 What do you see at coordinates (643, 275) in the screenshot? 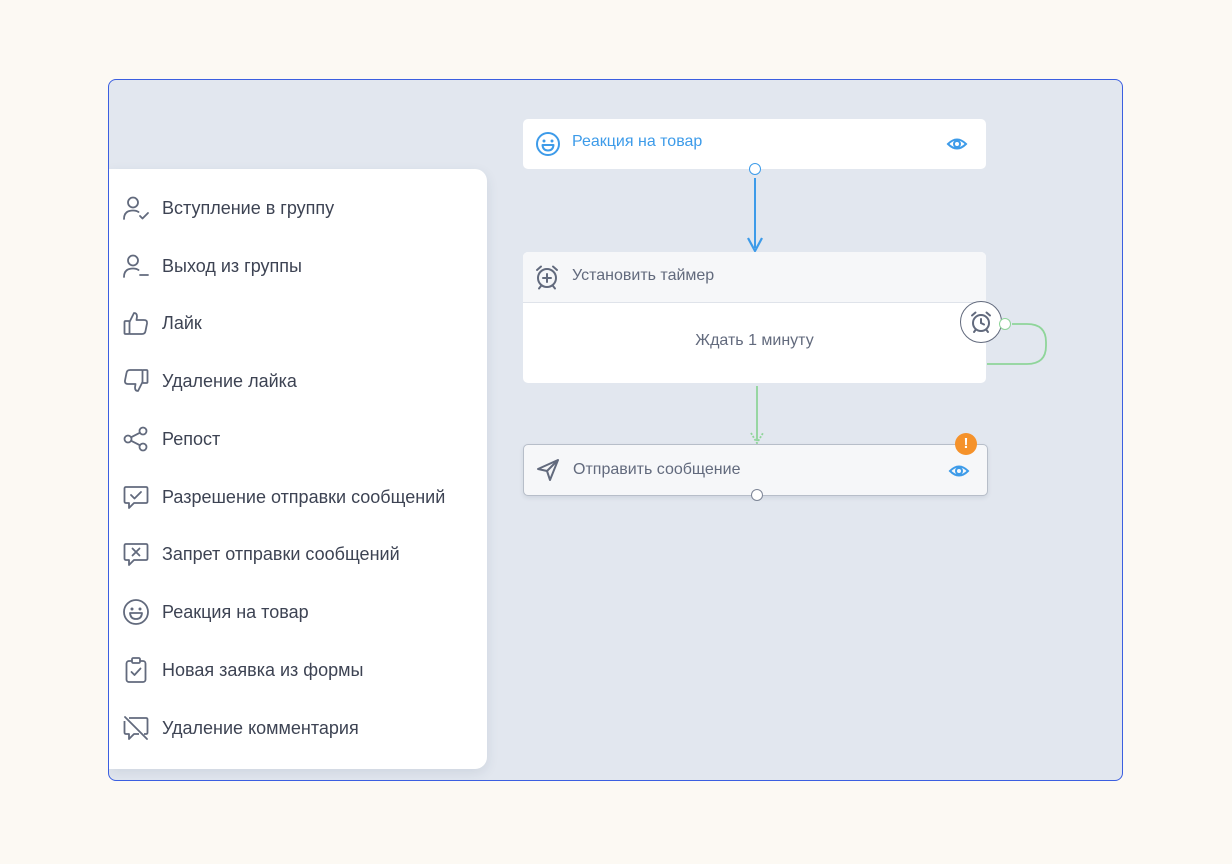
I see `timer-title: Установить таймер` at bounding box center [643, 275].